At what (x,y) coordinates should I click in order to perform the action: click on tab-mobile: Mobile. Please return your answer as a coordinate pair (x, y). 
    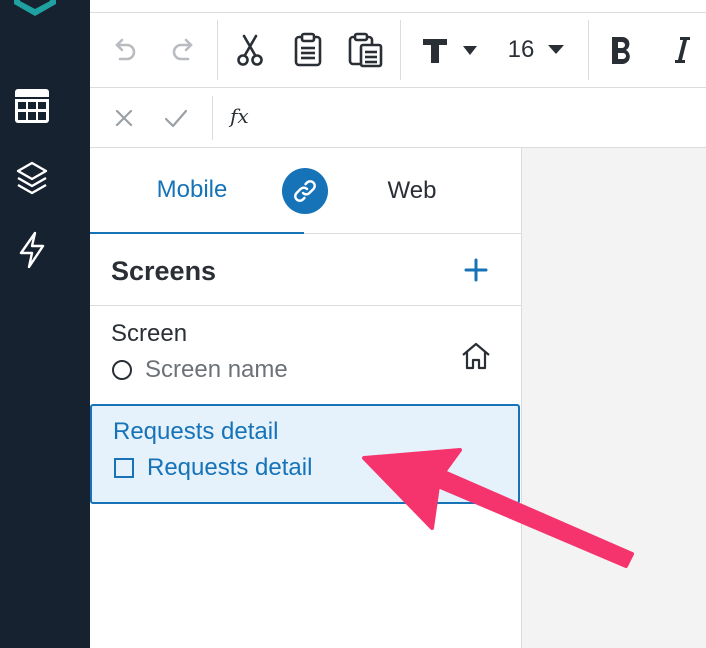
    Looking at the image, I should click on (197, 191).